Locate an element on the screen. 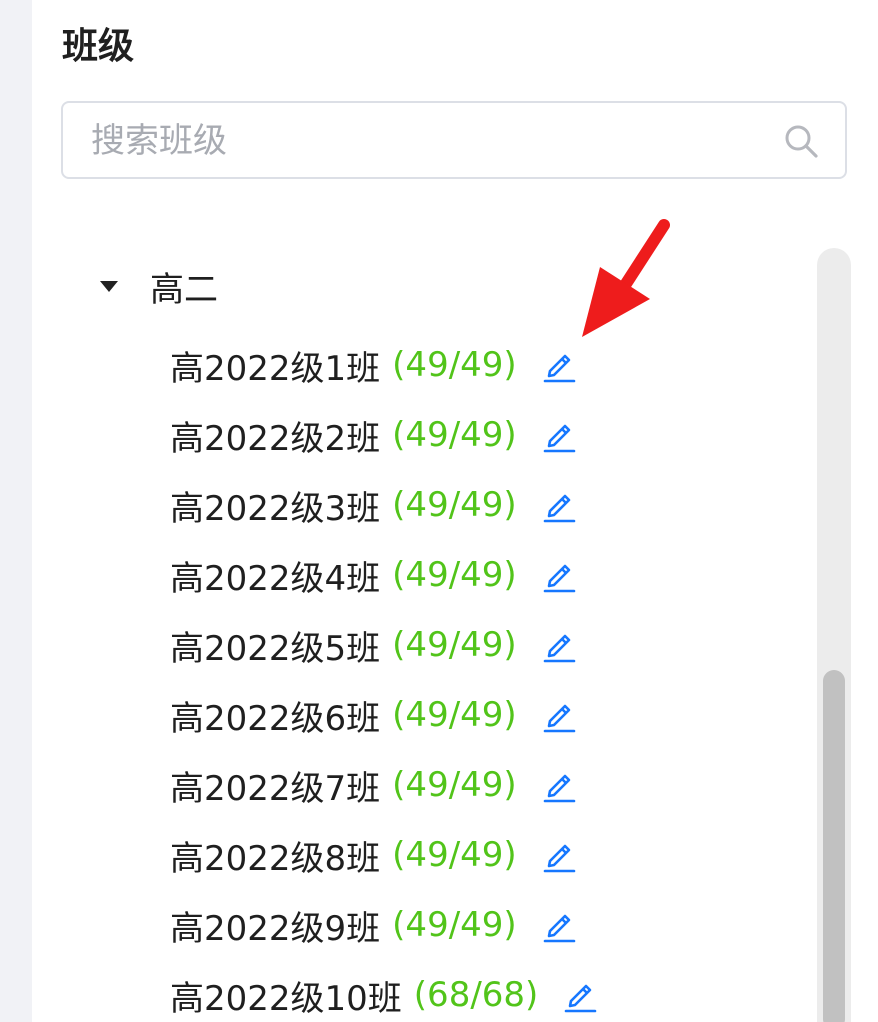 The image size is (878, 1022). class-name: 高2022级1班 is located at coordinates (275, 368).